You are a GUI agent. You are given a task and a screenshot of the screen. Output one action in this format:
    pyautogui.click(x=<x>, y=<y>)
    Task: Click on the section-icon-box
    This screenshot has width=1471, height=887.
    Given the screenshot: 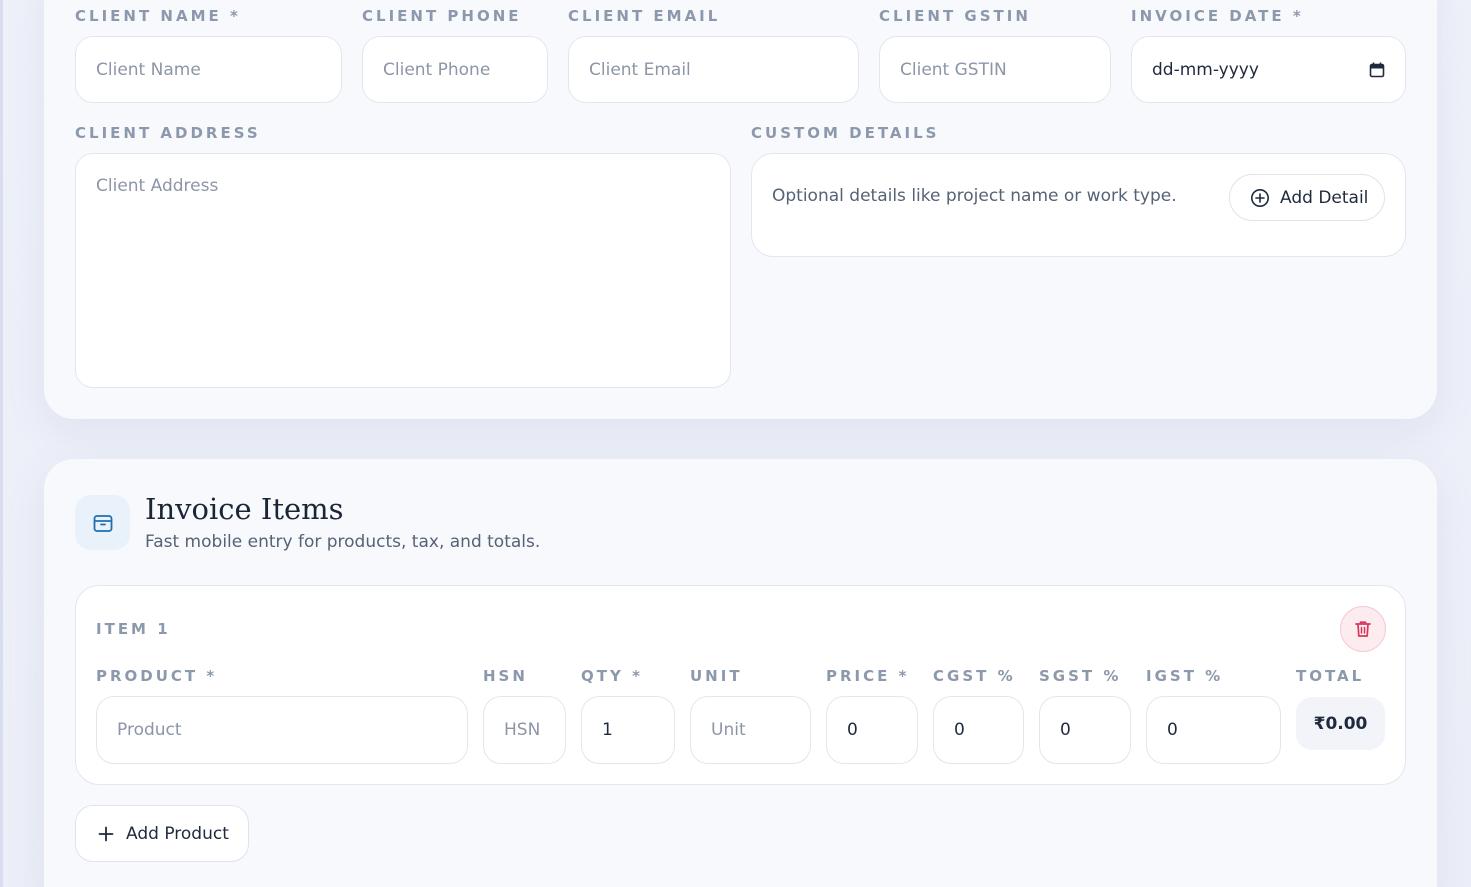 What is the action you would take?
    pyautogui.click(x=102, y=522)
    